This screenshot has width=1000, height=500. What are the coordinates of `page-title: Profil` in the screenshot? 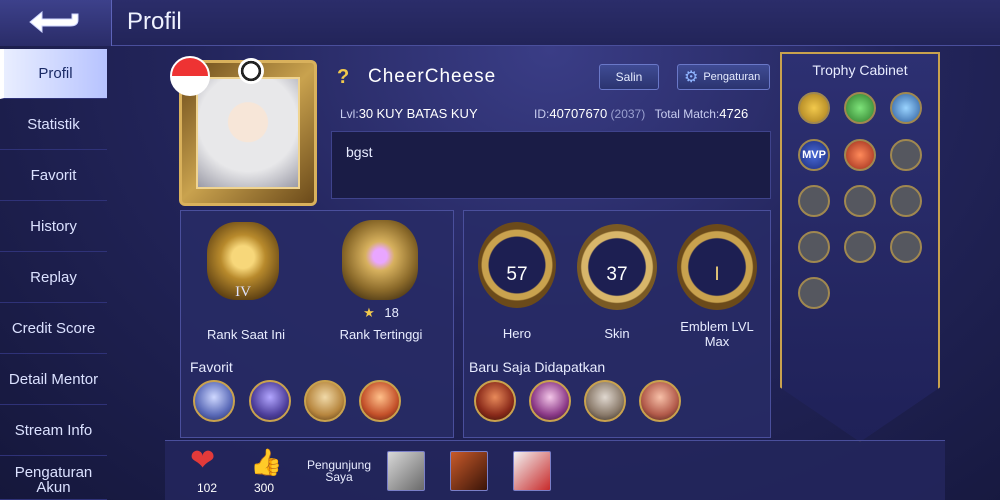 It's located at (154, 21).